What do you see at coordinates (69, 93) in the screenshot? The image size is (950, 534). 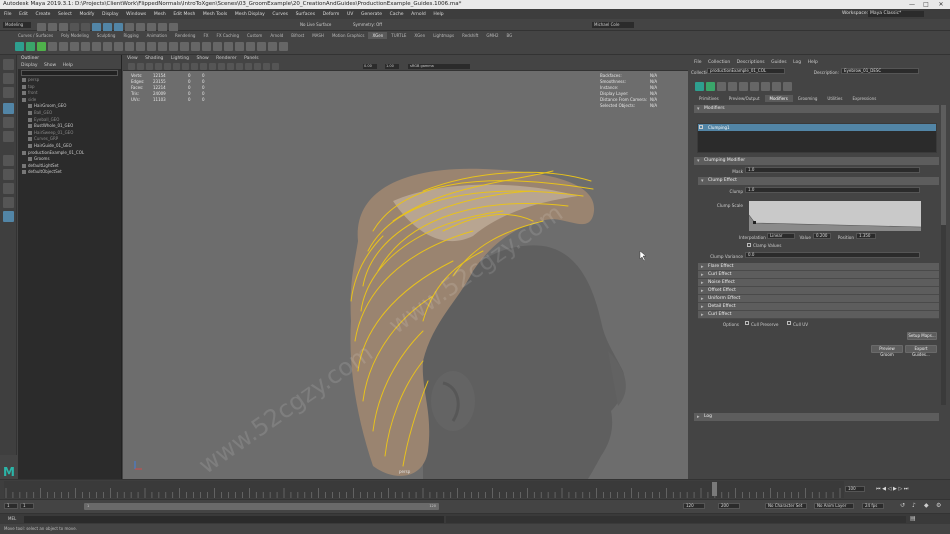 I see `outliner-item: front` at bounding box center [69, 93].